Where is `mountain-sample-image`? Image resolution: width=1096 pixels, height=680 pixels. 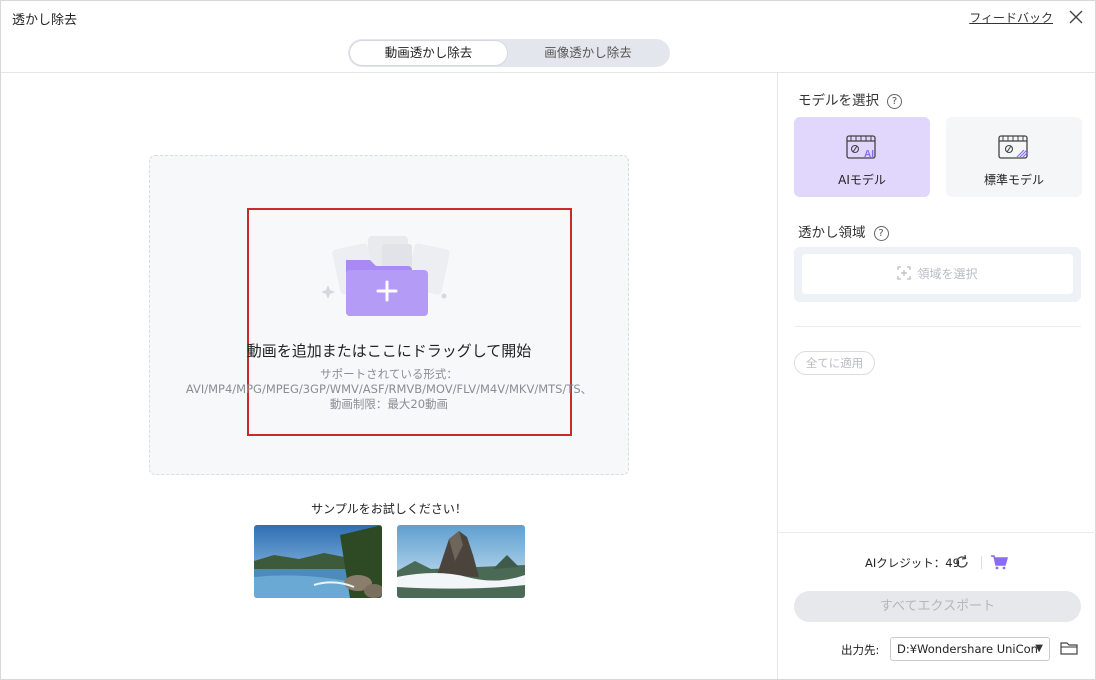
mountain-sample-image is located at coordinates (461, 561).